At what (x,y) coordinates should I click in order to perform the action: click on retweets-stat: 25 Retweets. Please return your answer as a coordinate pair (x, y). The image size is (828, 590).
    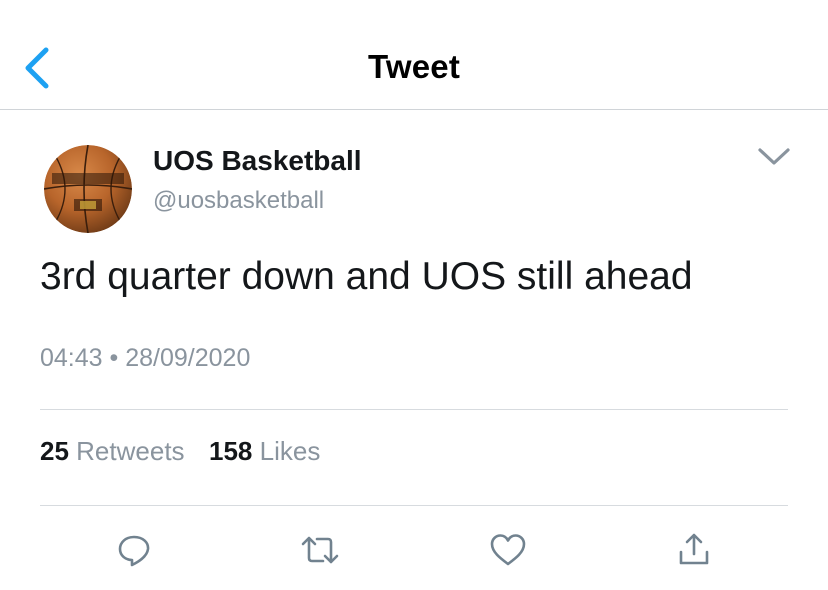
    Looking at the image, I should click on (116, 451).